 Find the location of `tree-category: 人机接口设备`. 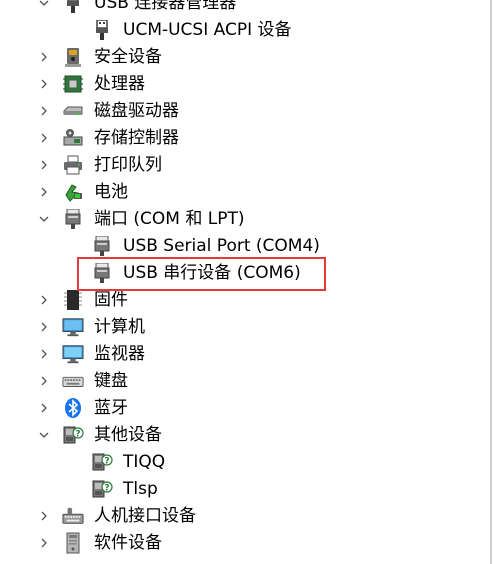

tree-category: 人机接口设备 is located at coordinates (244, 516).